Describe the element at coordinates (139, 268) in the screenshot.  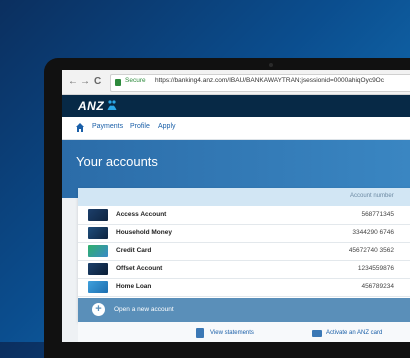
I see `account-name: Offset Account` at that location.